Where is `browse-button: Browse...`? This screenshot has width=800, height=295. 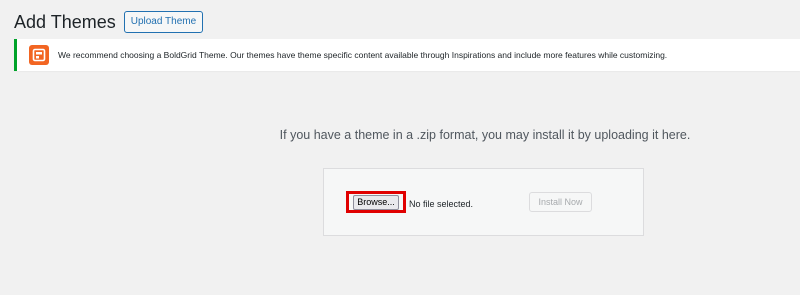 browse-button: Browse... is located at coordinates (376, 202).